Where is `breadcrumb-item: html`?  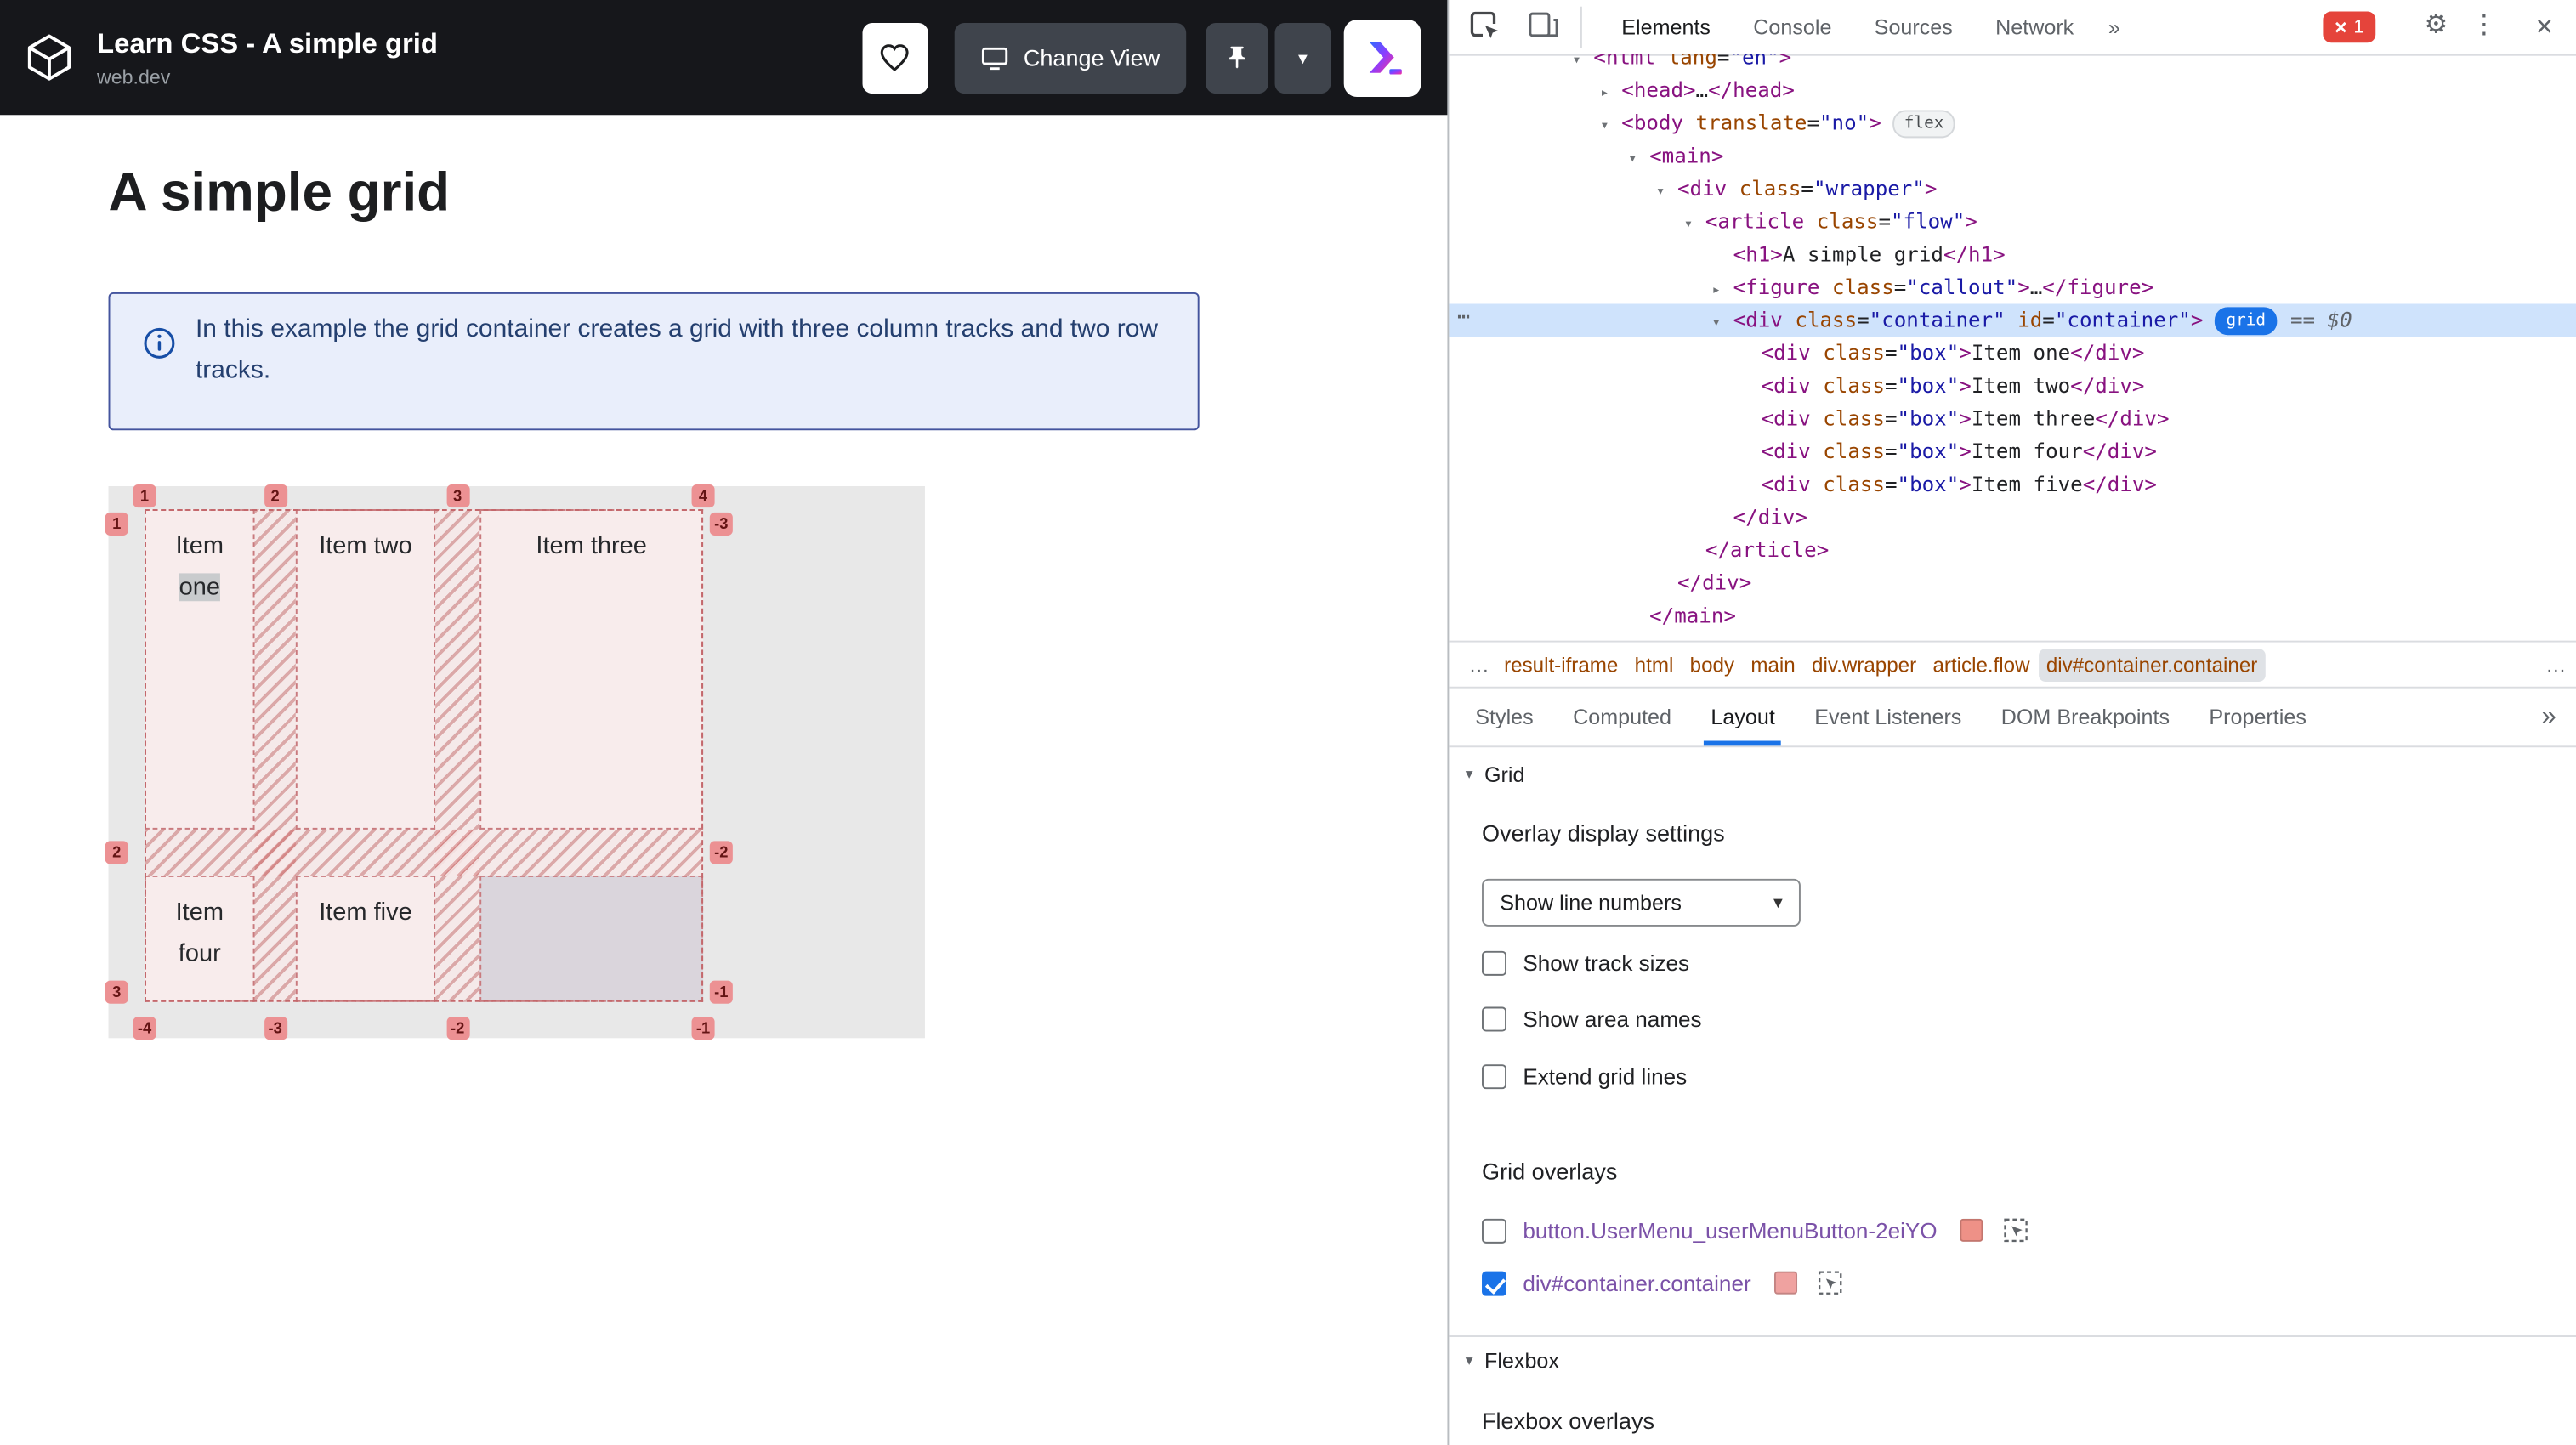 breadcrumb-item: html is located at coordinates (1654, 664).